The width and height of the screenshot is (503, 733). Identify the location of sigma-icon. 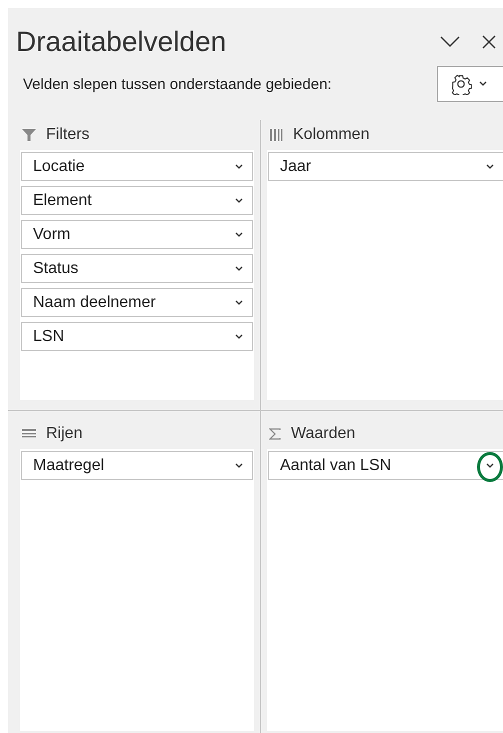
(275, 434).